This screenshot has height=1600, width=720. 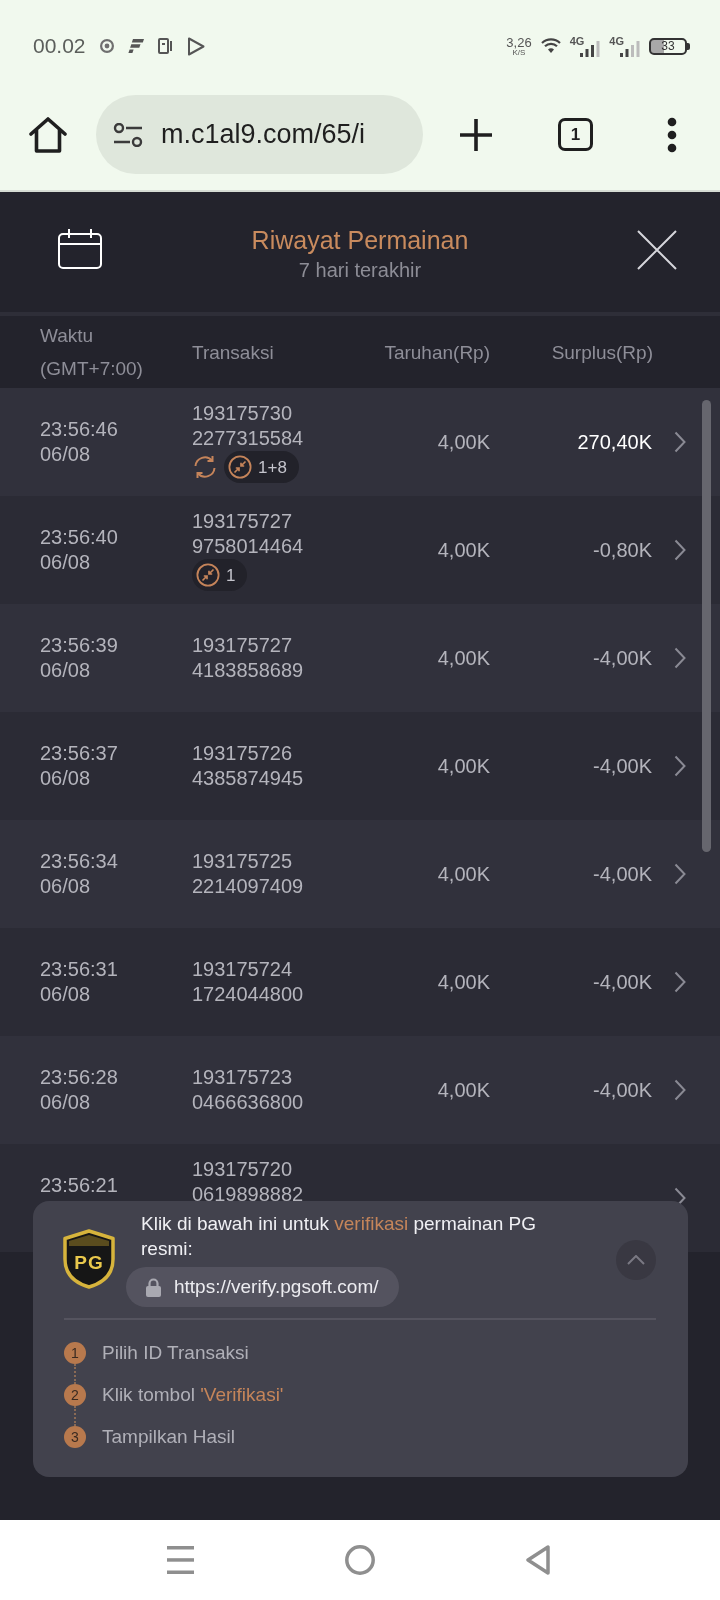 I want to click on slanted-bars-icon, so click(x=135, y=46).